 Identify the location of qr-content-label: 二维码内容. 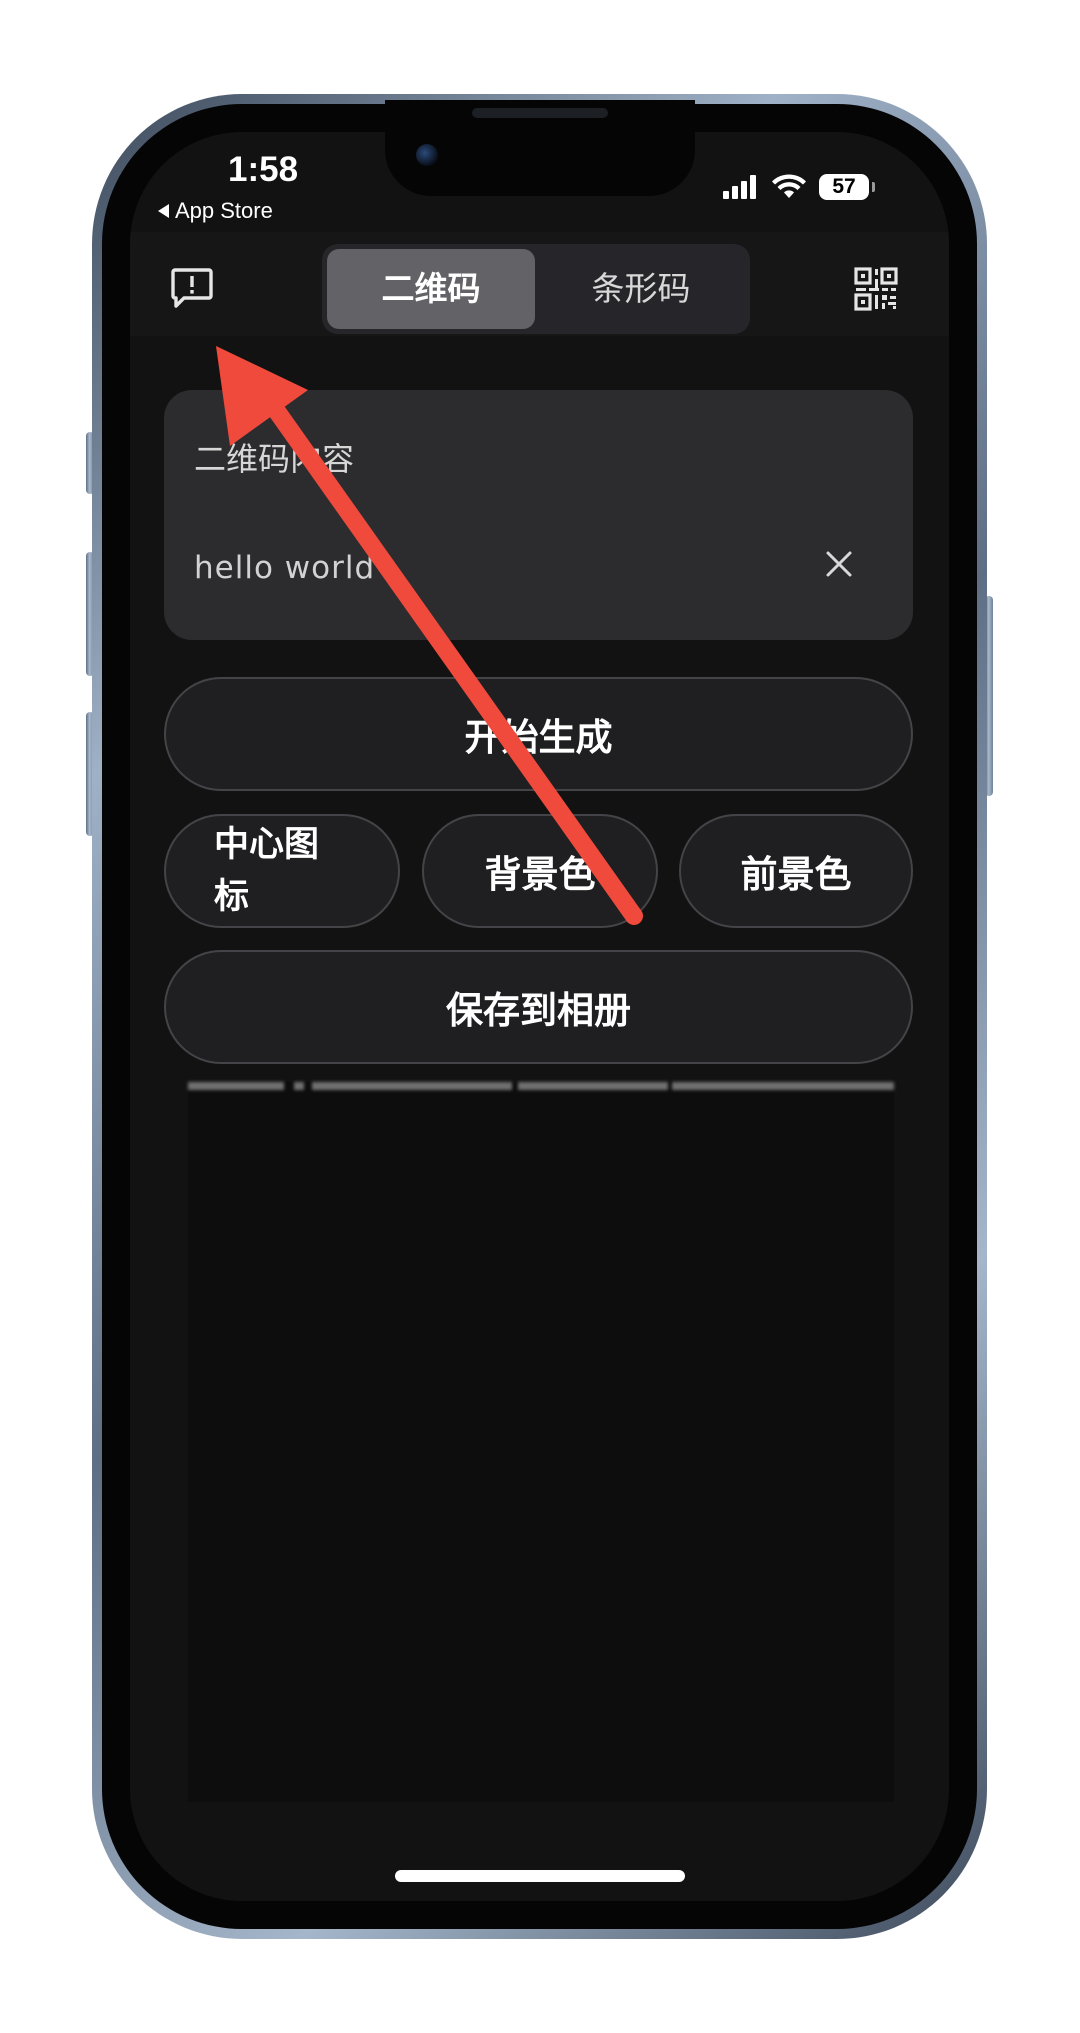
(274, 459).